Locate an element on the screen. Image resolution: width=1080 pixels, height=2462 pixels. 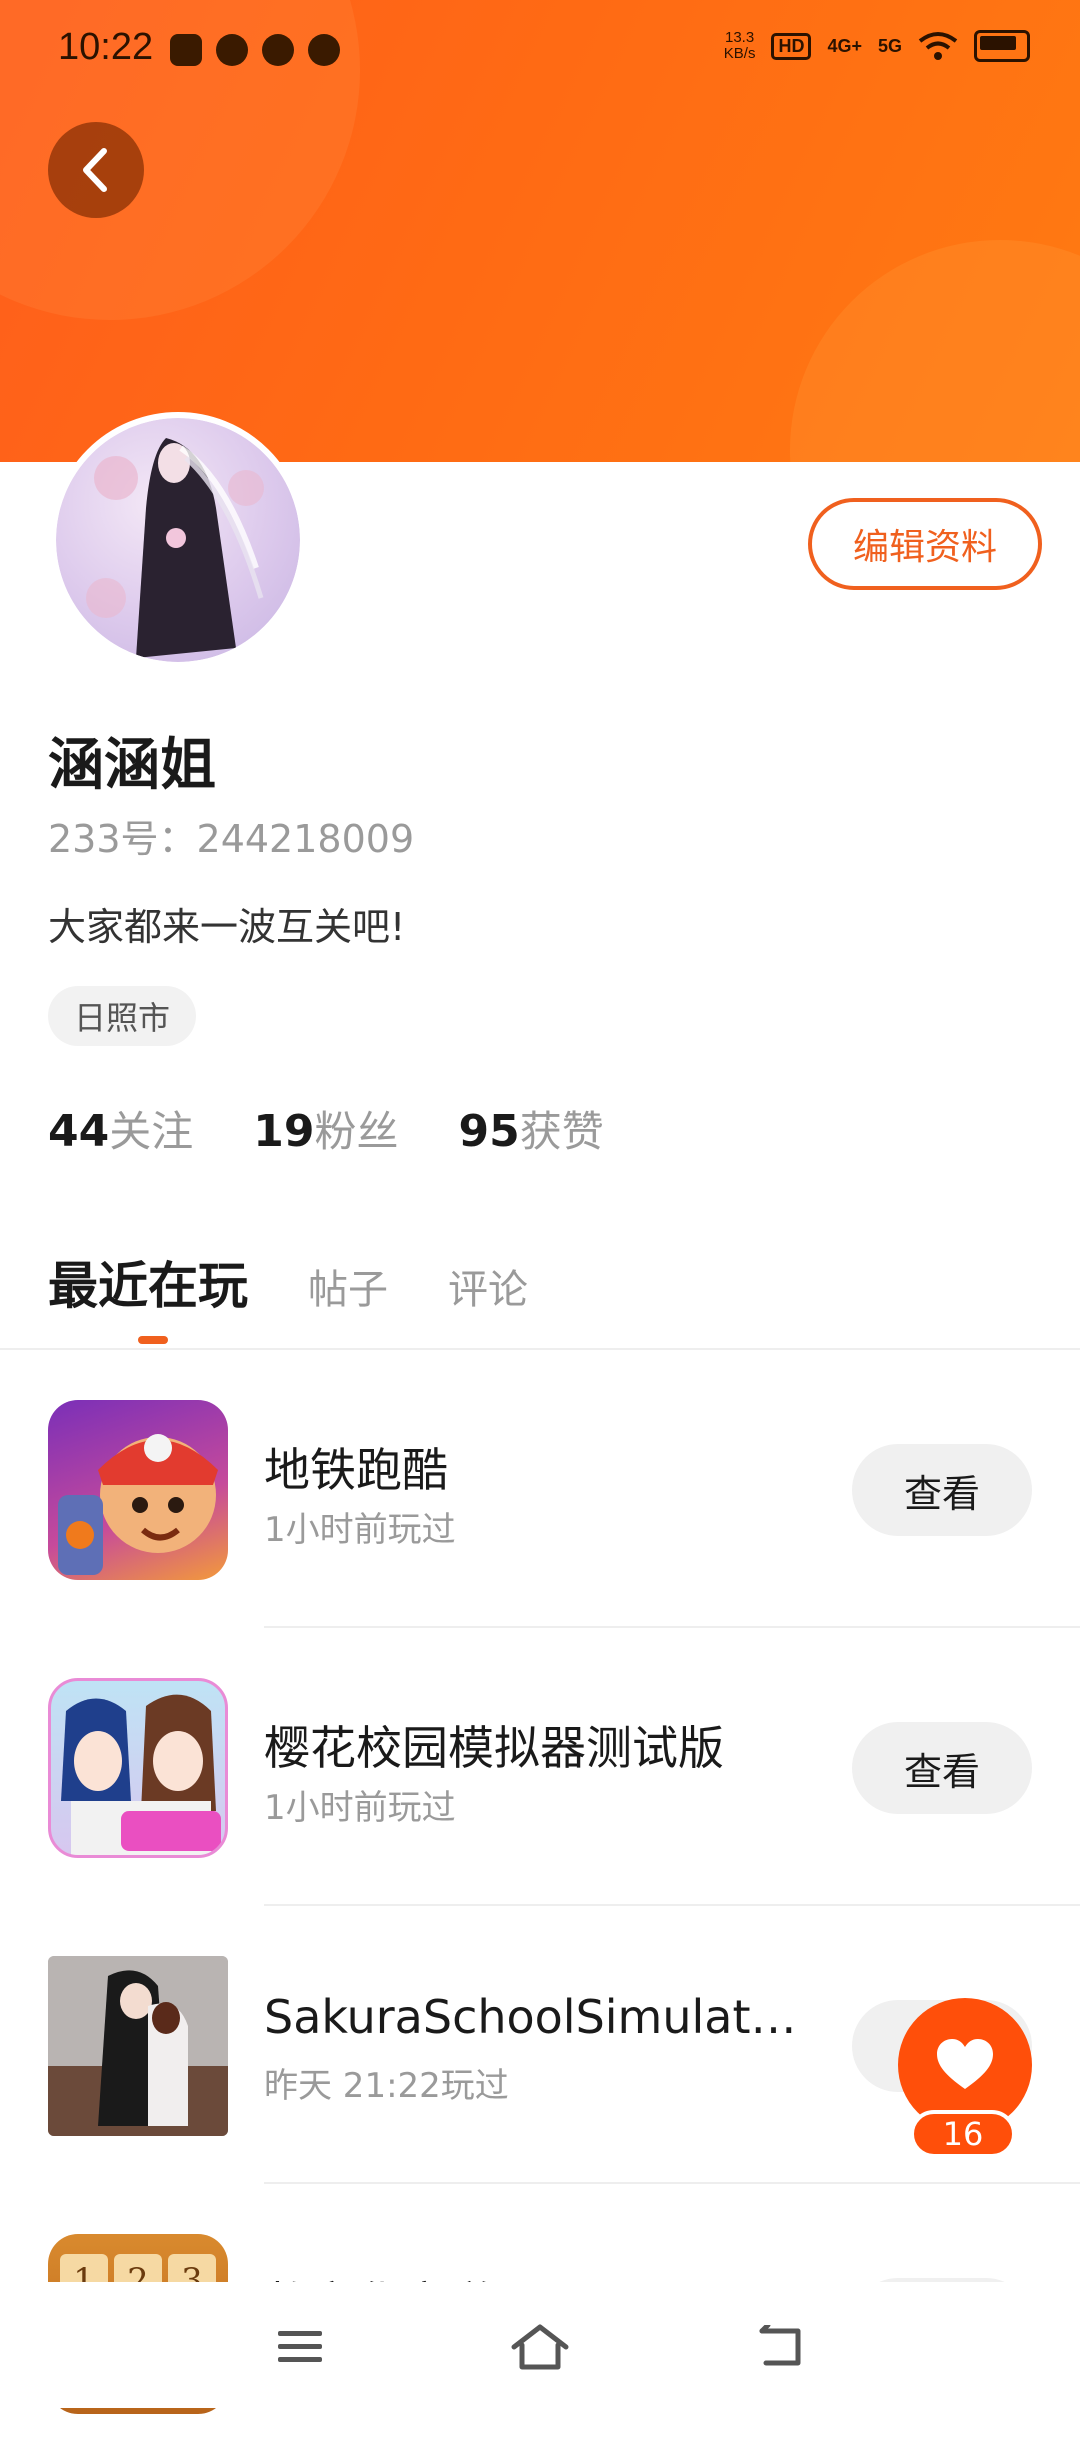
profile-stats: 44 关注 19 粉丝 95 获赞 is located at coordinates (326, 1128).